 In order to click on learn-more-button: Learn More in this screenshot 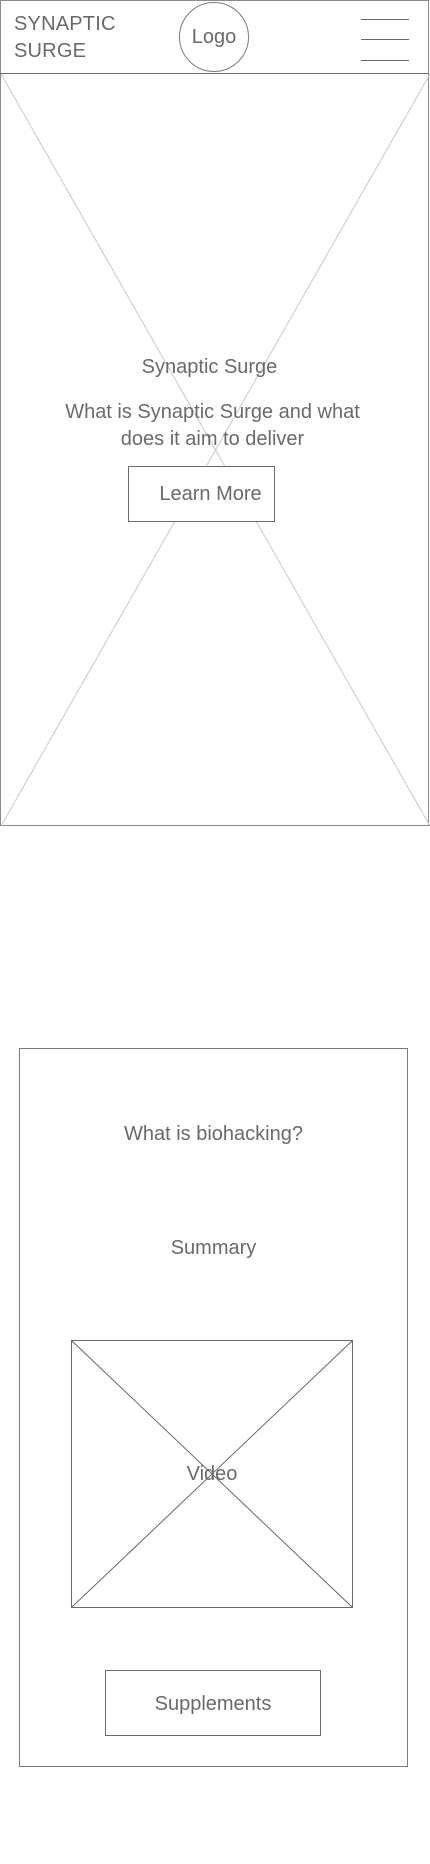, I will do `click(201, 494)`.